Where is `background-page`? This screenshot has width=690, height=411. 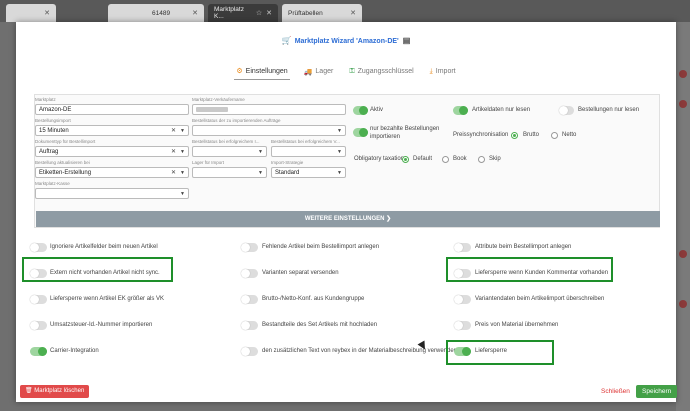 background-page is located at coordinates (683, 216).